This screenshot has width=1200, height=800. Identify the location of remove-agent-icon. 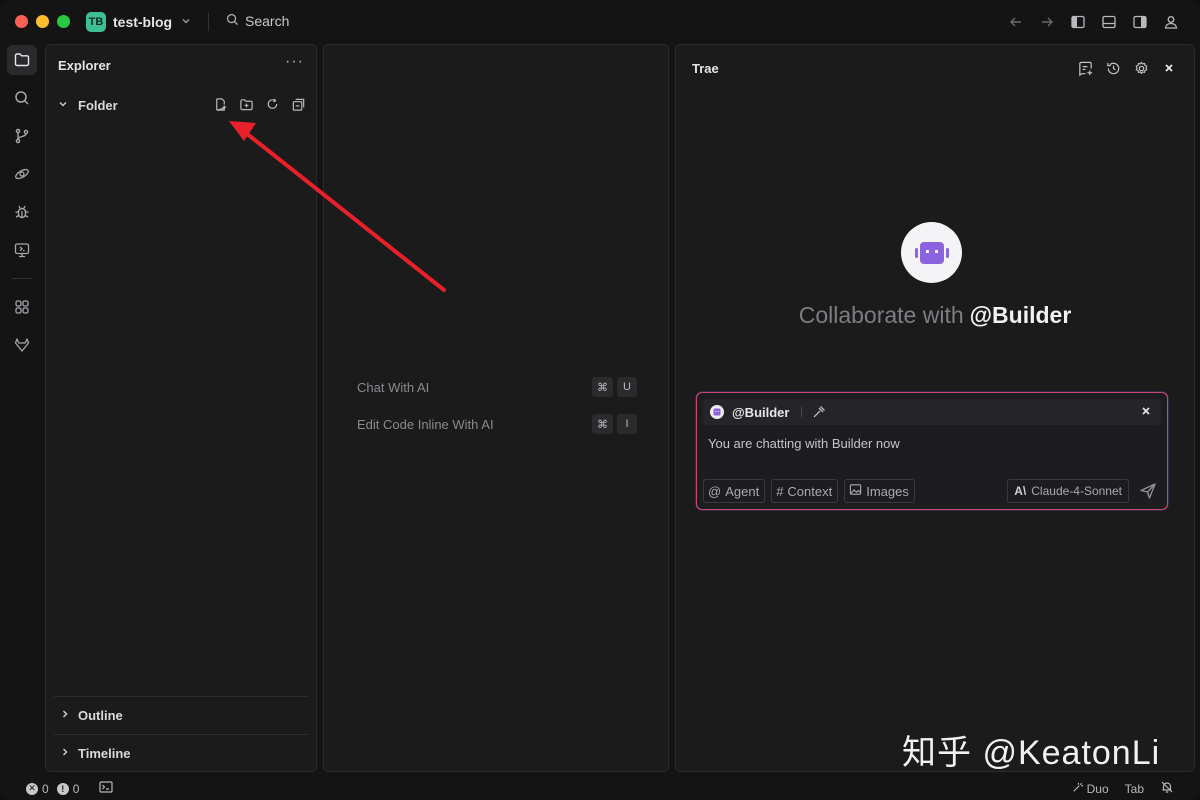
(1146, 411).